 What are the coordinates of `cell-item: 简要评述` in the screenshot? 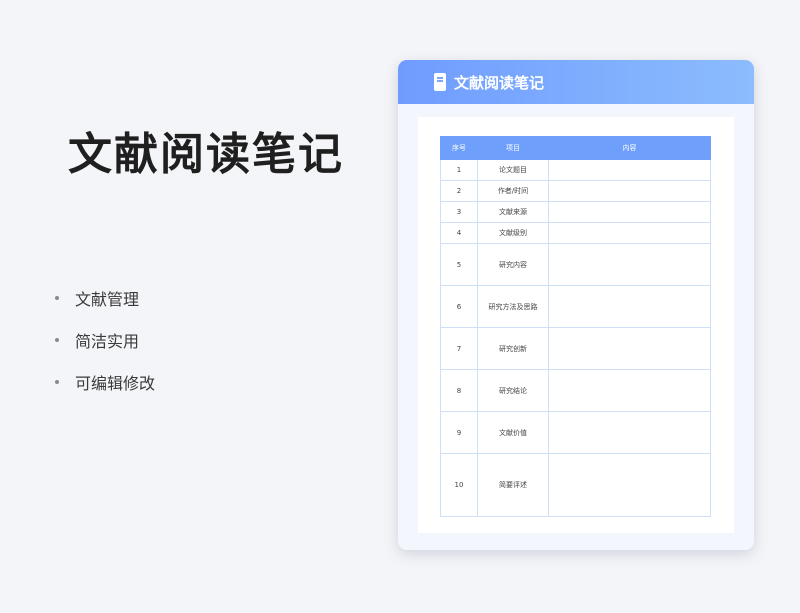 It's located at (513, 485).